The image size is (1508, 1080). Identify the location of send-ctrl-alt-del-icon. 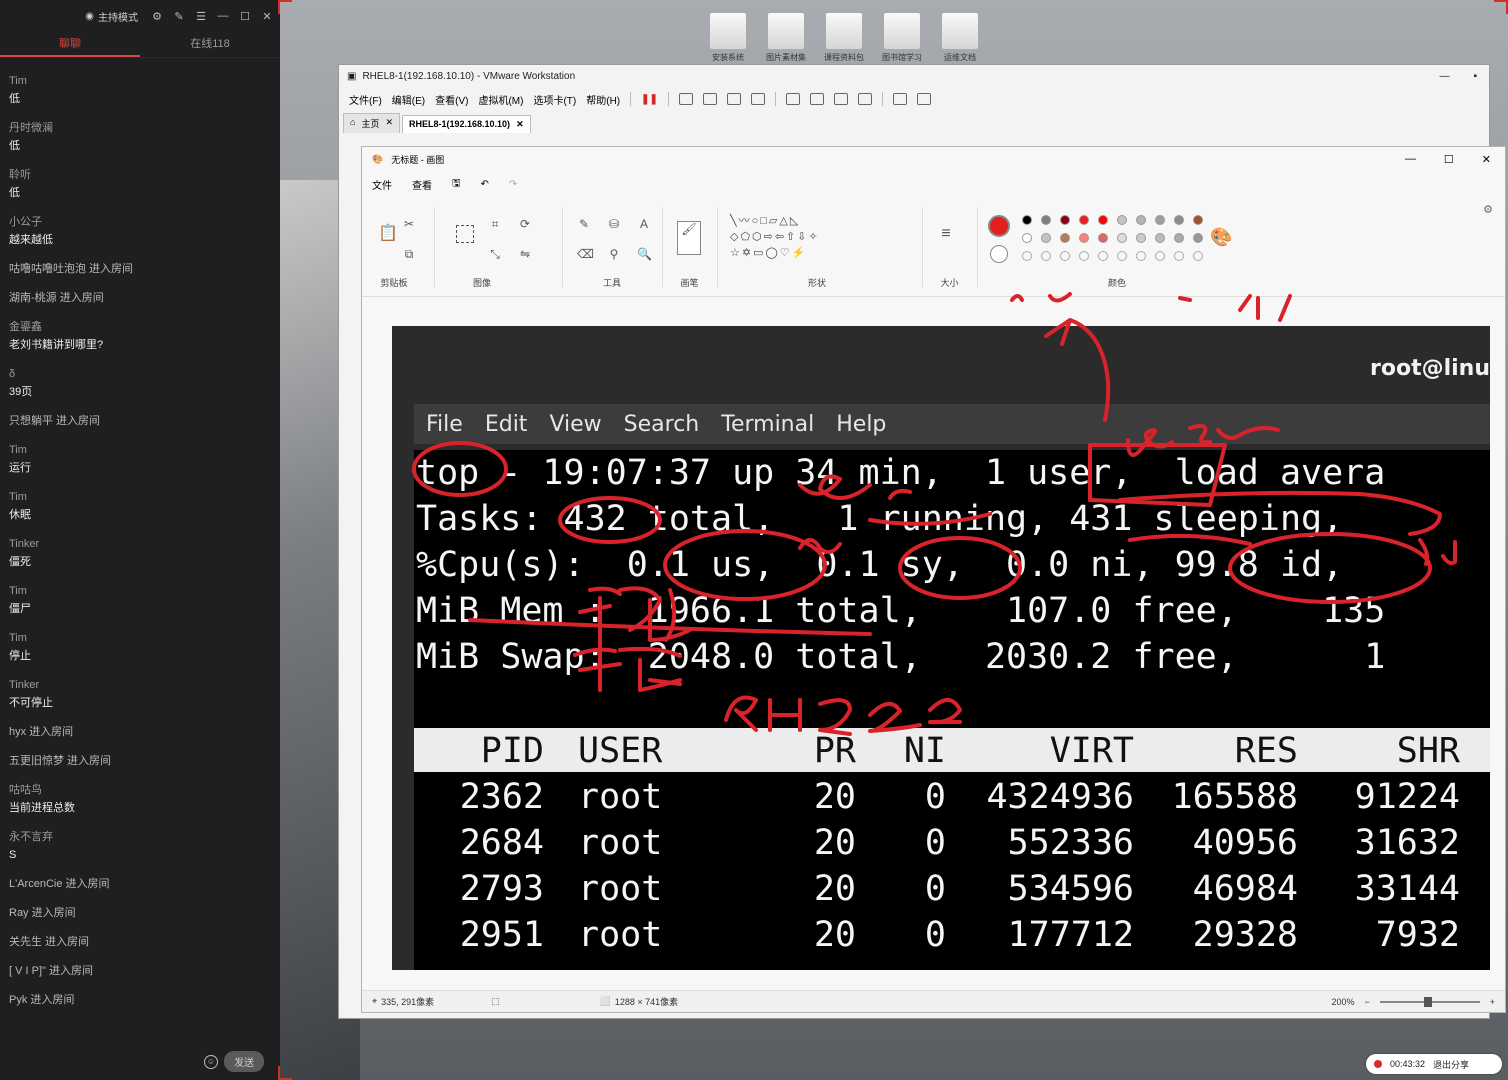
(685, 99).